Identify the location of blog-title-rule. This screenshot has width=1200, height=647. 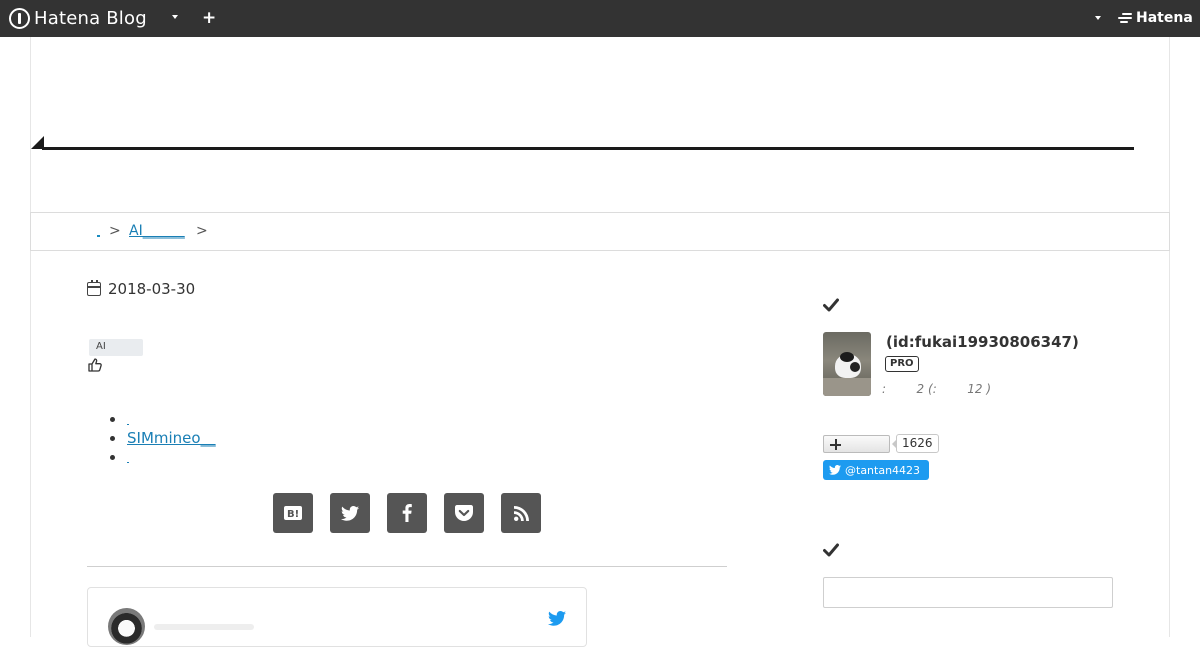
(588, 148).